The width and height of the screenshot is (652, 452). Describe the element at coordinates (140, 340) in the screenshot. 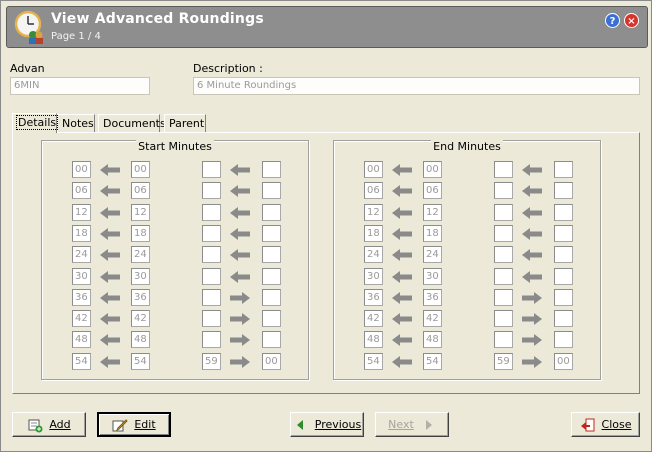

I see `start-to-minute: 48` at that location.